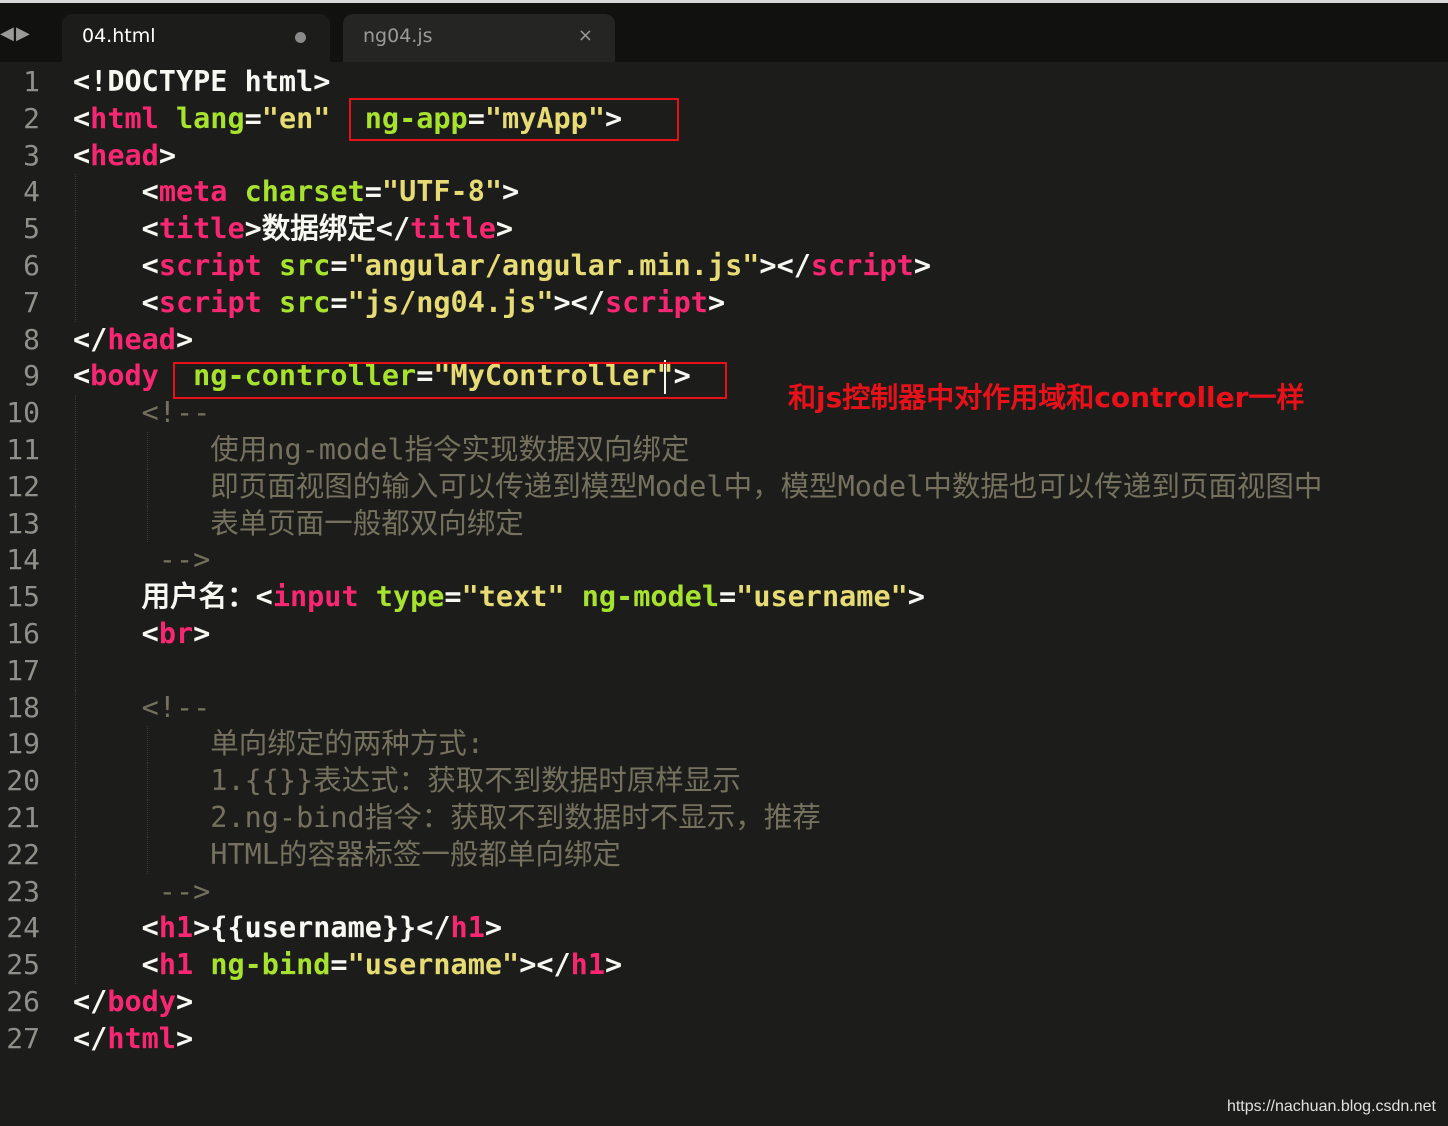 The image size is (1448, 1126). I want to click on code-line: 4 <meta charset="UTF-8">, so click(724, 193).